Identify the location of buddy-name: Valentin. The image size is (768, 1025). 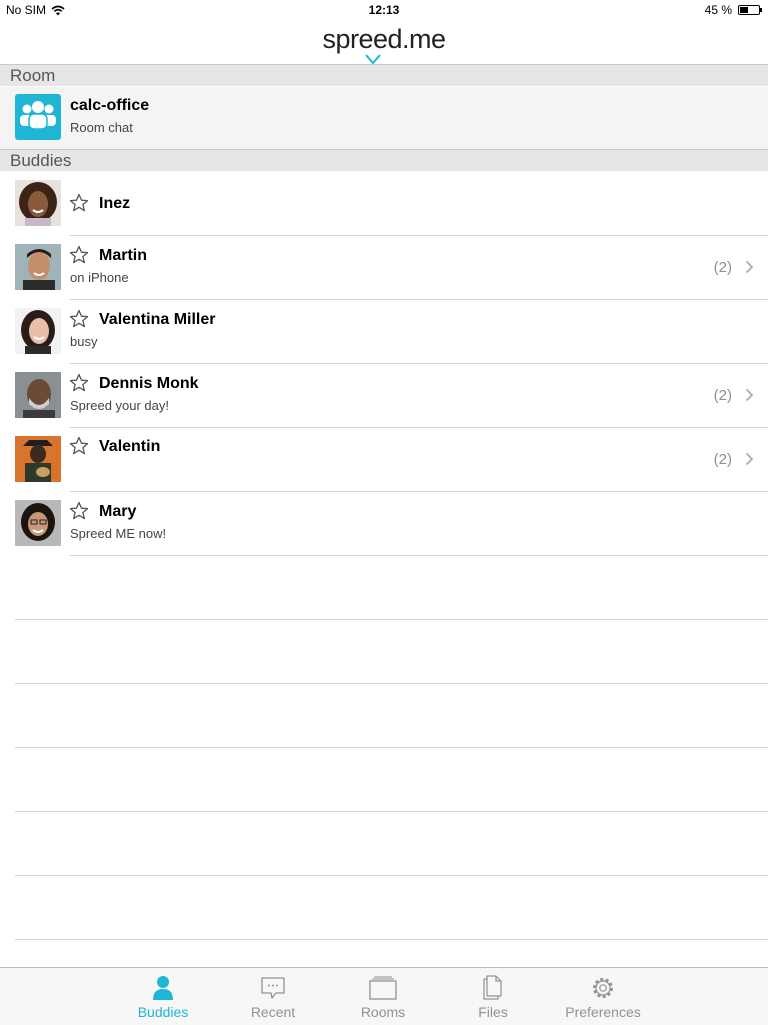
(130, 446).